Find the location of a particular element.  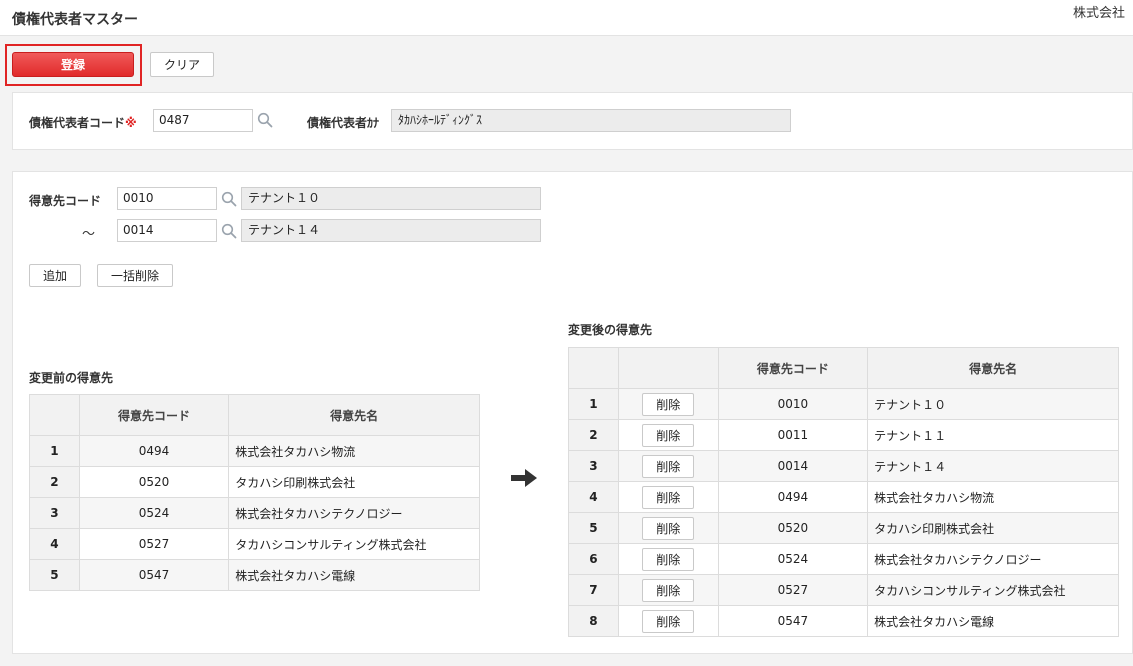

table-row: 1 0494 株式会社タカハシ物流 is located at coordinates (254, 451).